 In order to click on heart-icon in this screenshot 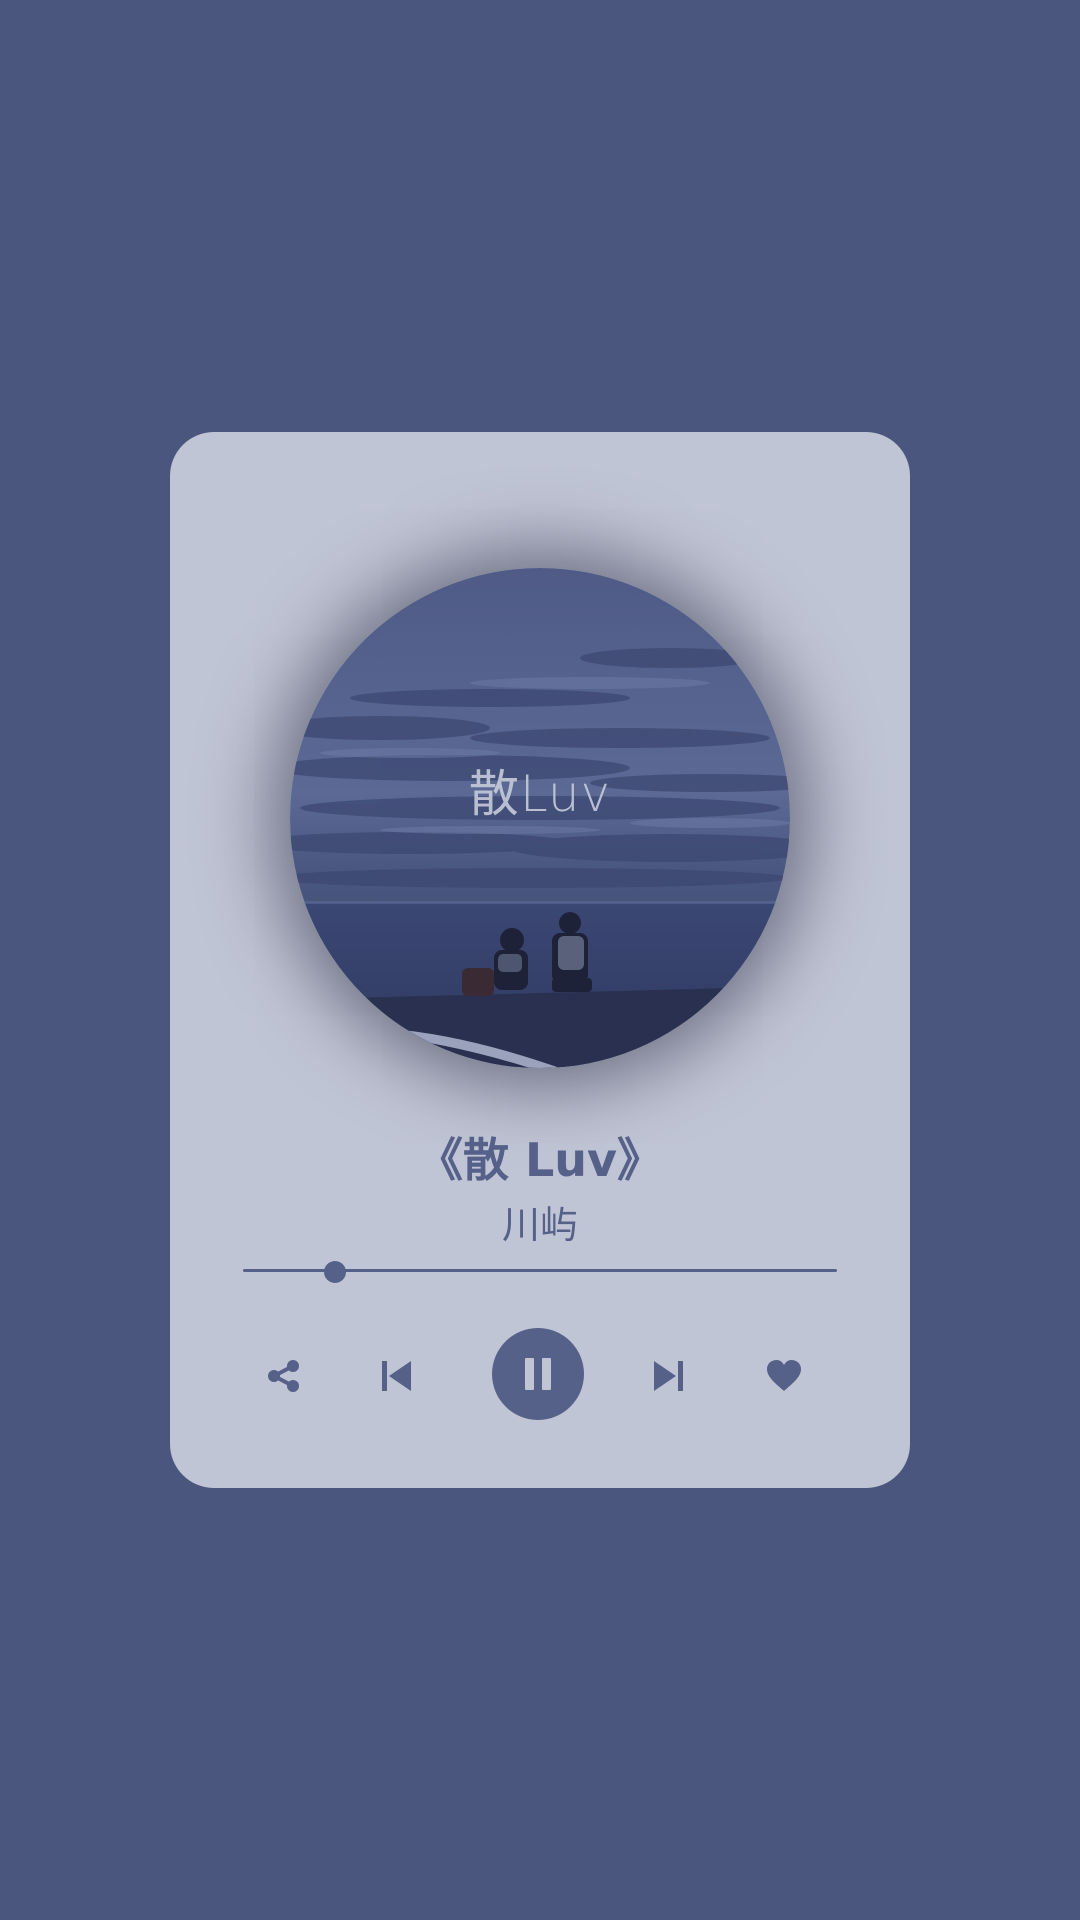, I will do `click(784, 1375)`.